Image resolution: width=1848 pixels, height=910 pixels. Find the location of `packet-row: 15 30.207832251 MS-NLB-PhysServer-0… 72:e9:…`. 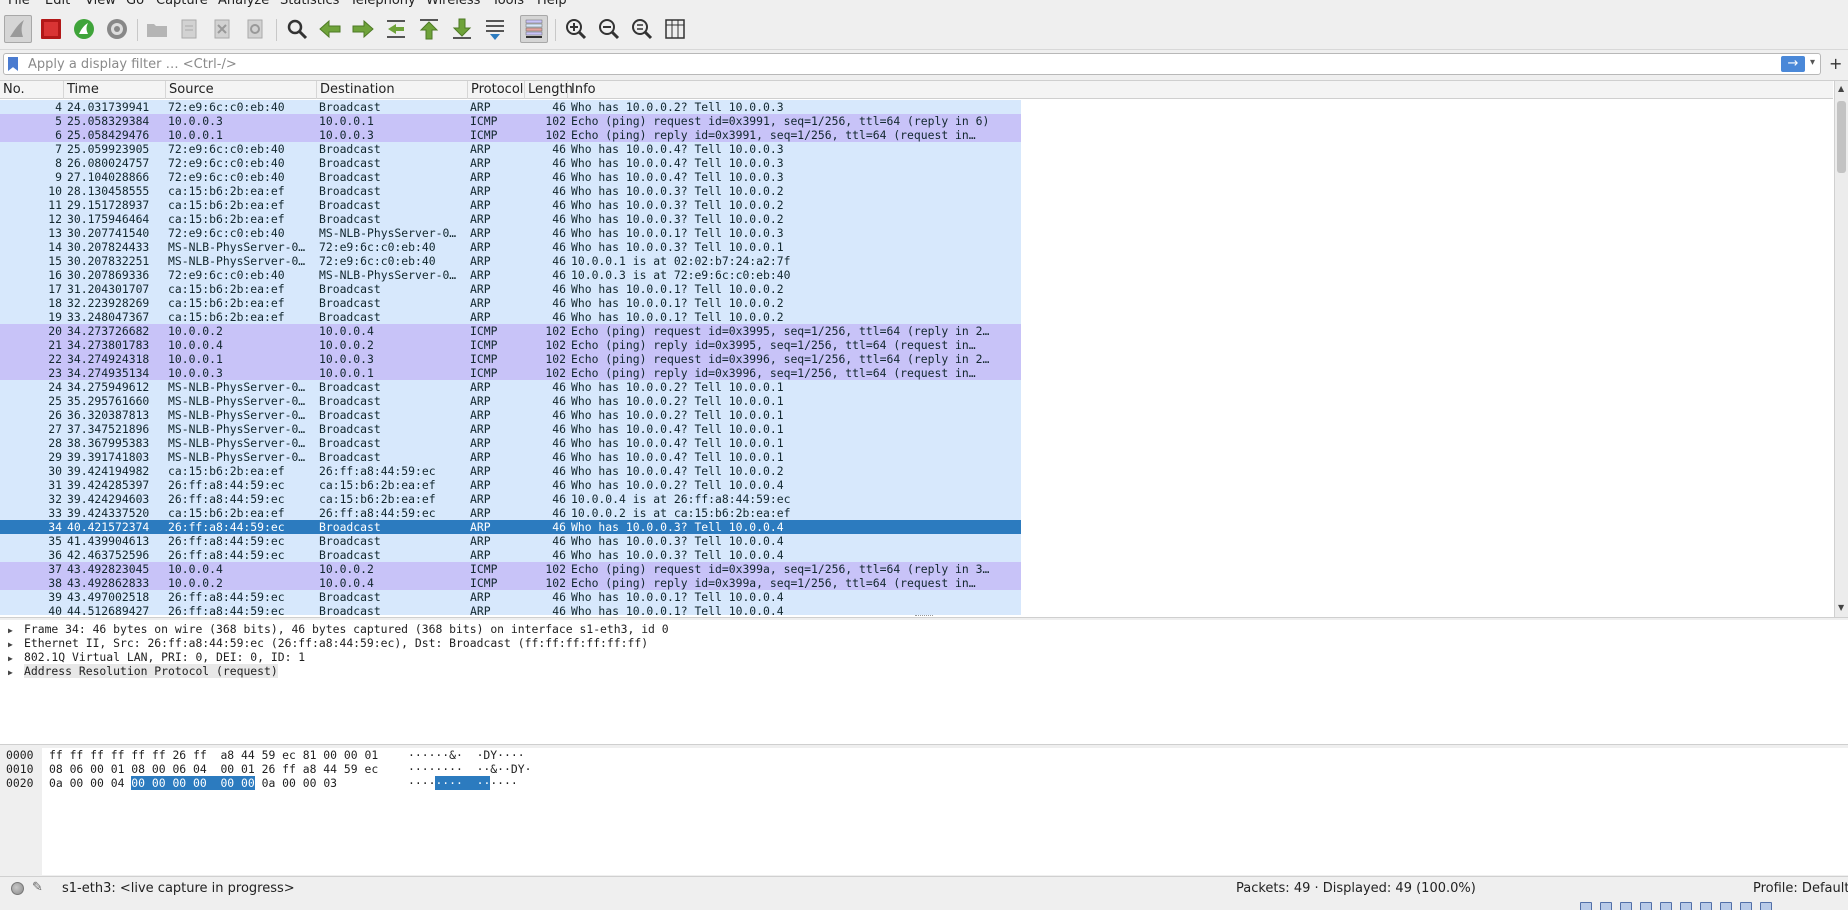

packet-row: 15 30.207832251 MS-NLB-PhysServer-0… 72:e9:… is located at coordinates (510, 261).